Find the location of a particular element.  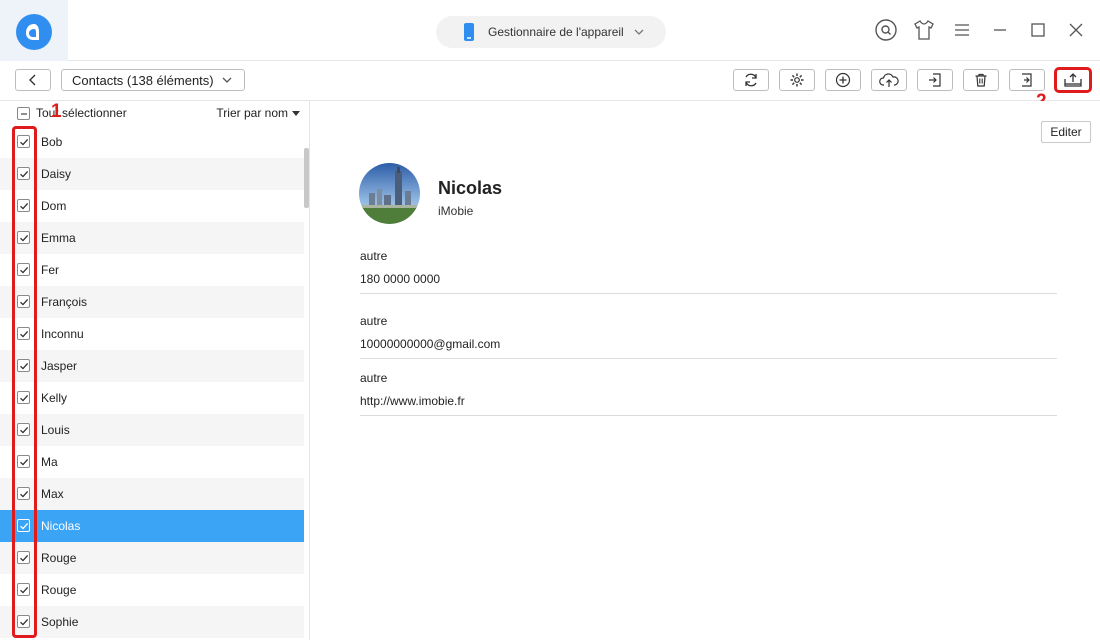

delete-button is located at coordinates (981, 80).